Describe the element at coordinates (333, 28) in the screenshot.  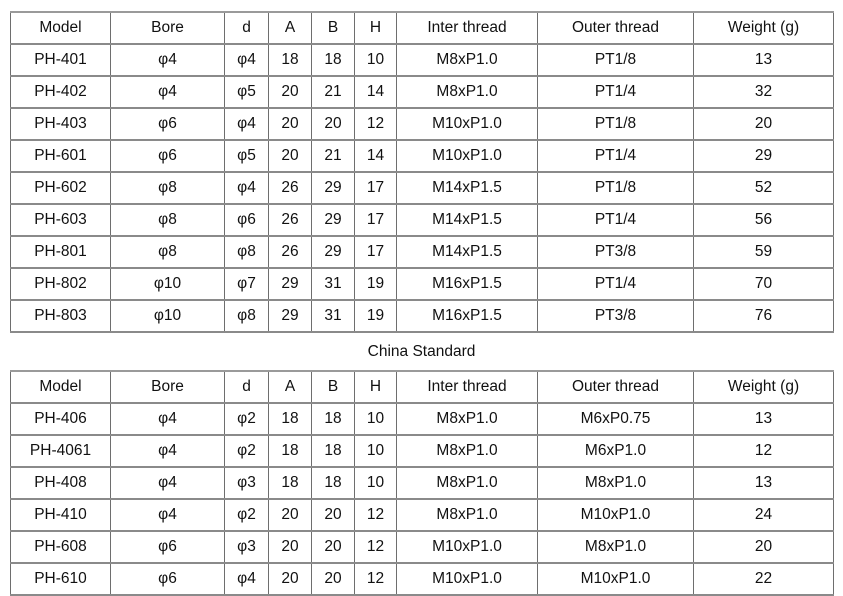
I see `column-header-b: B` at that location.